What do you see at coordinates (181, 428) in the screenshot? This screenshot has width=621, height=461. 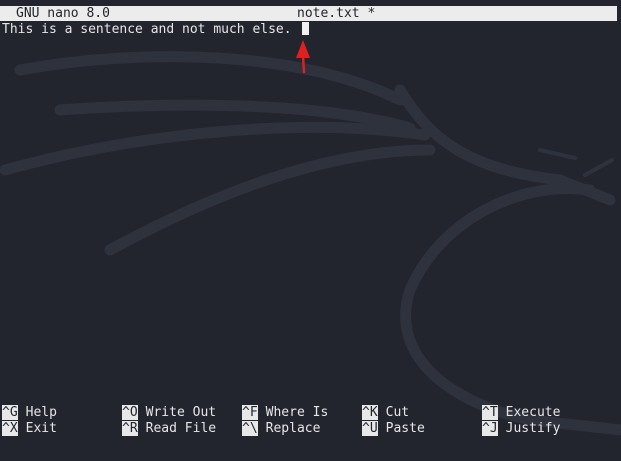 I see `shortcut-label: Read File` at bounding box center [181, 428].